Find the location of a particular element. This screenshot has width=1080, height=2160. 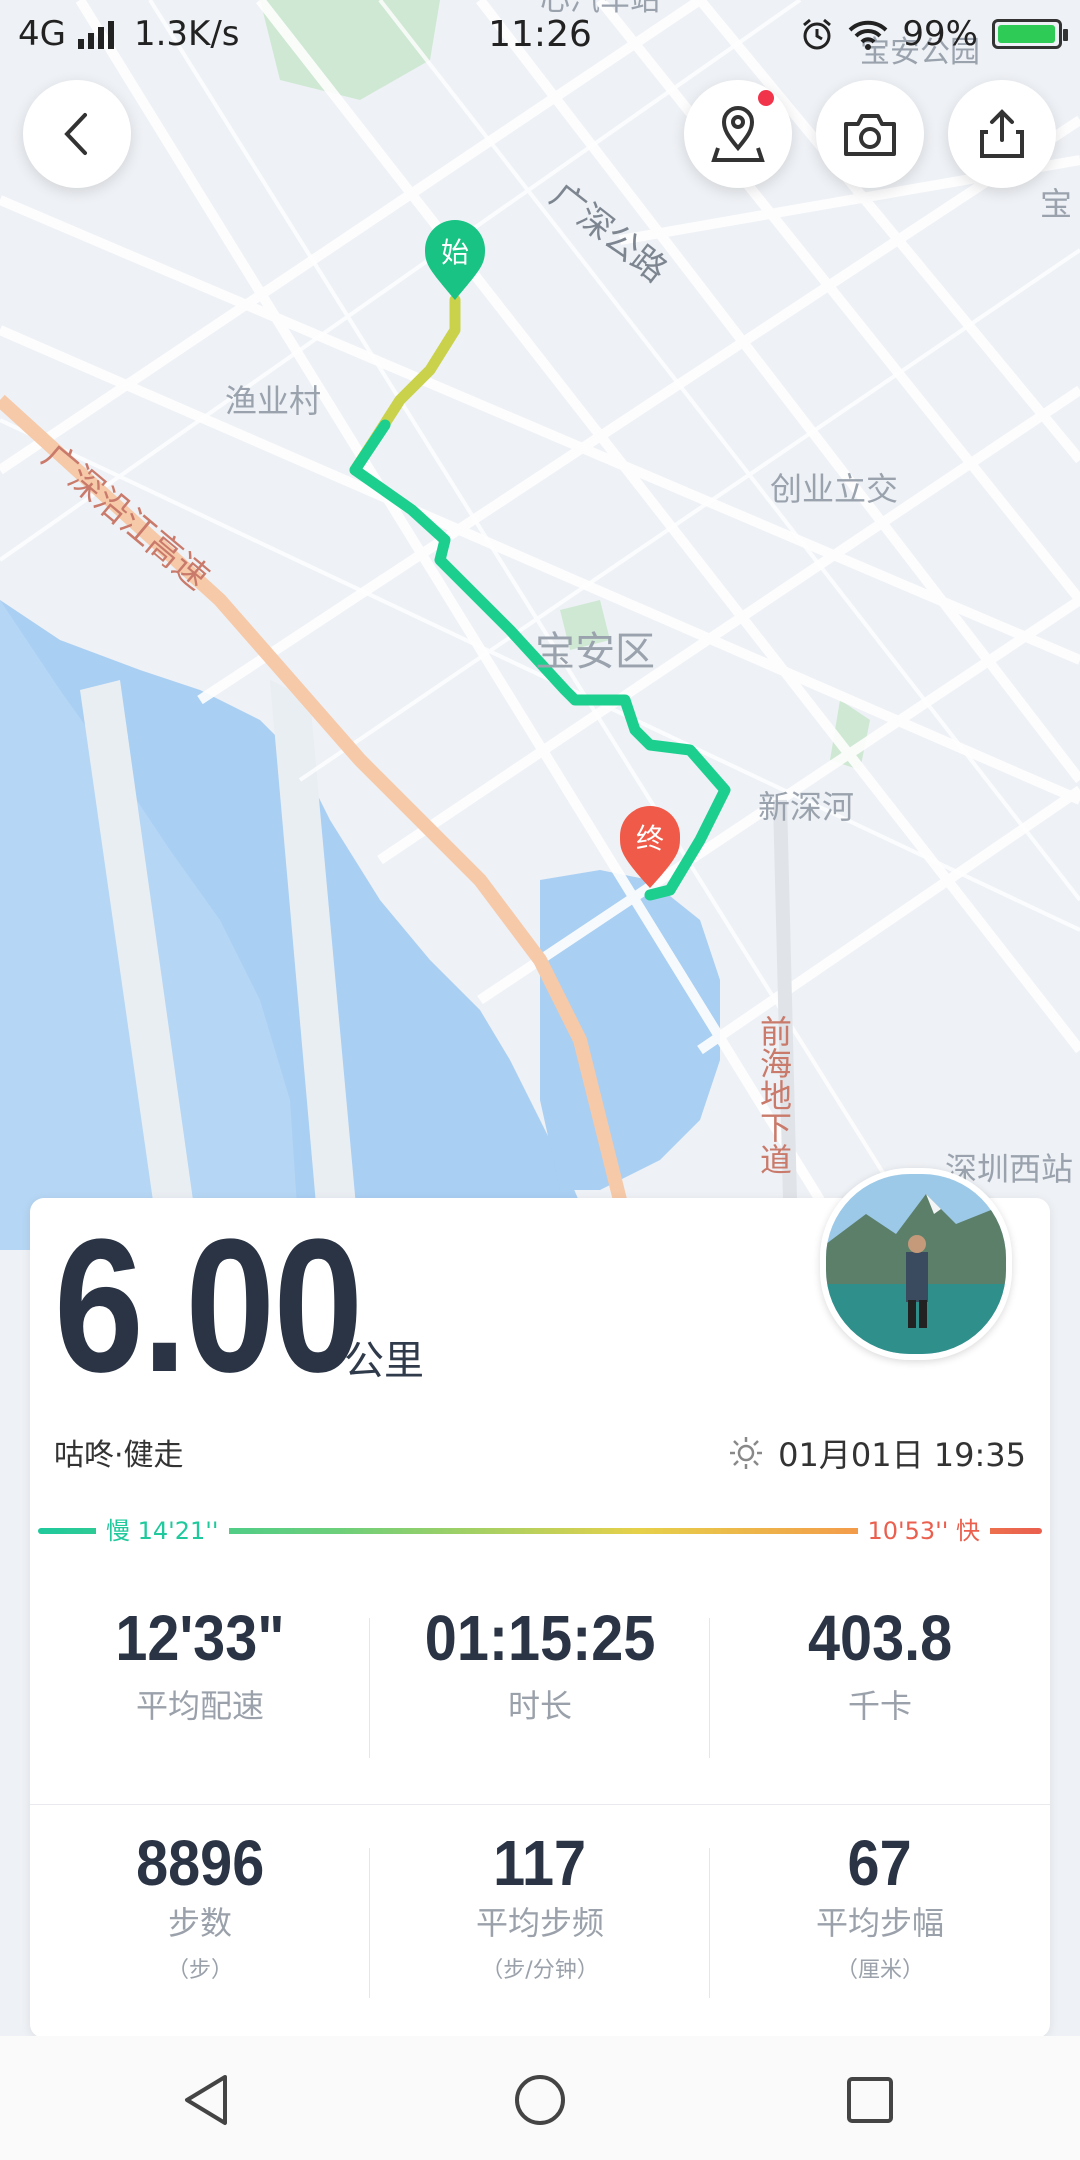

chevron-left-icon is located at coordinates (75, 134).